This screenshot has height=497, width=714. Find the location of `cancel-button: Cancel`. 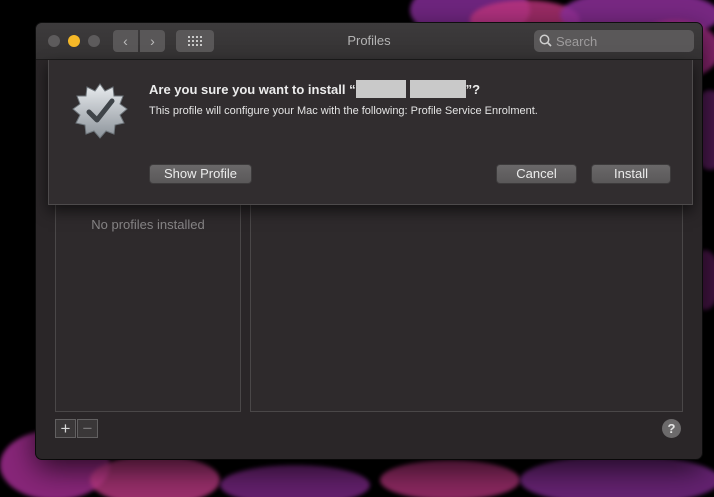

cancel-button: Cancel is located at coordinates (536, 174).